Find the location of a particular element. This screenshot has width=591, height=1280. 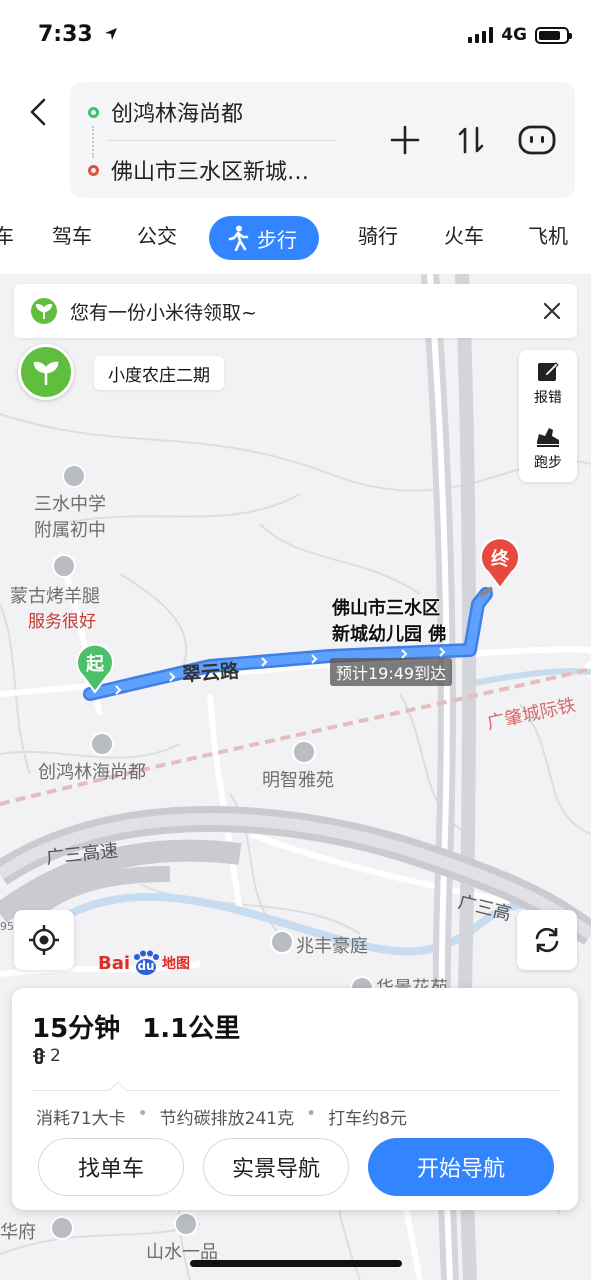

farm-button is located at coordinates (46, 372).